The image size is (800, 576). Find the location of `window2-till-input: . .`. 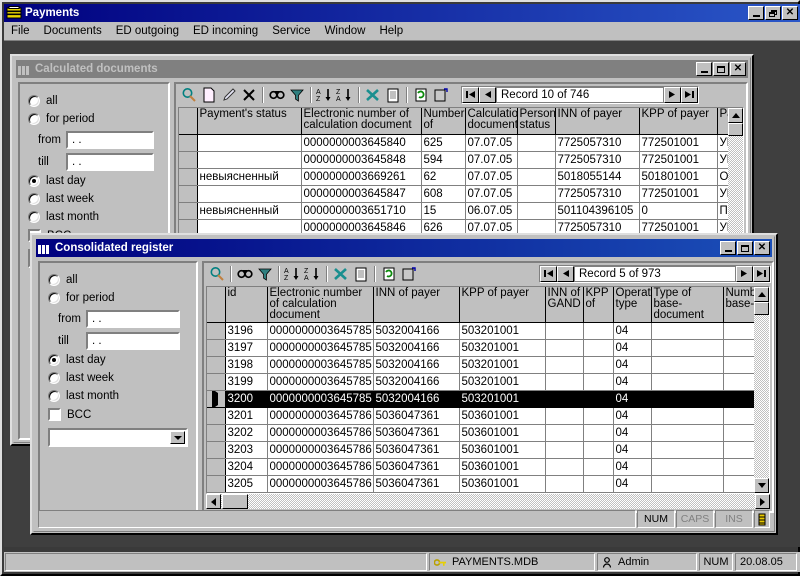

window2-till-input: . . is located at coordinates (133, 340).